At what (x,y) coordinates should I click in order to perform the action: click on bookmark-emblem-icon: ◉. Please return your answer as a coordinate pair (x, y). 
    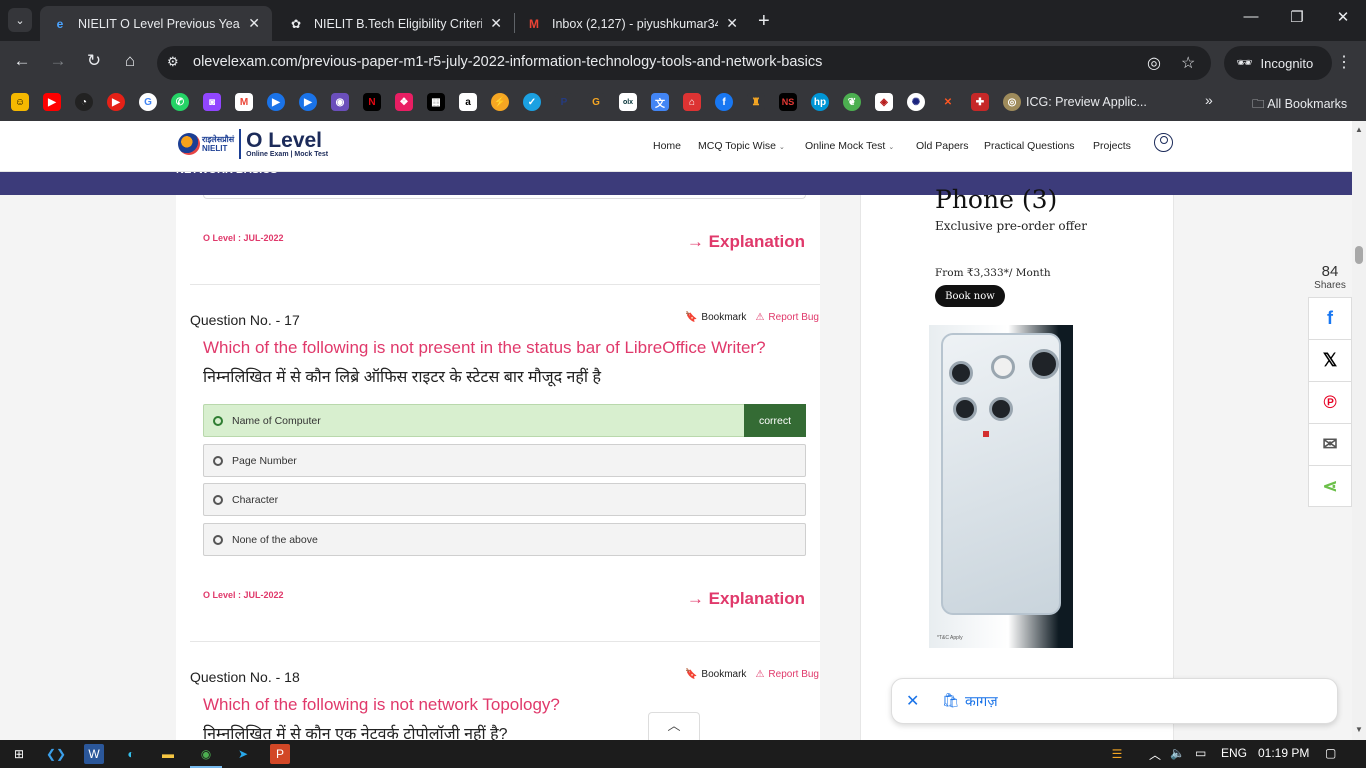
    Looking at the image, I should click on (340, 102).